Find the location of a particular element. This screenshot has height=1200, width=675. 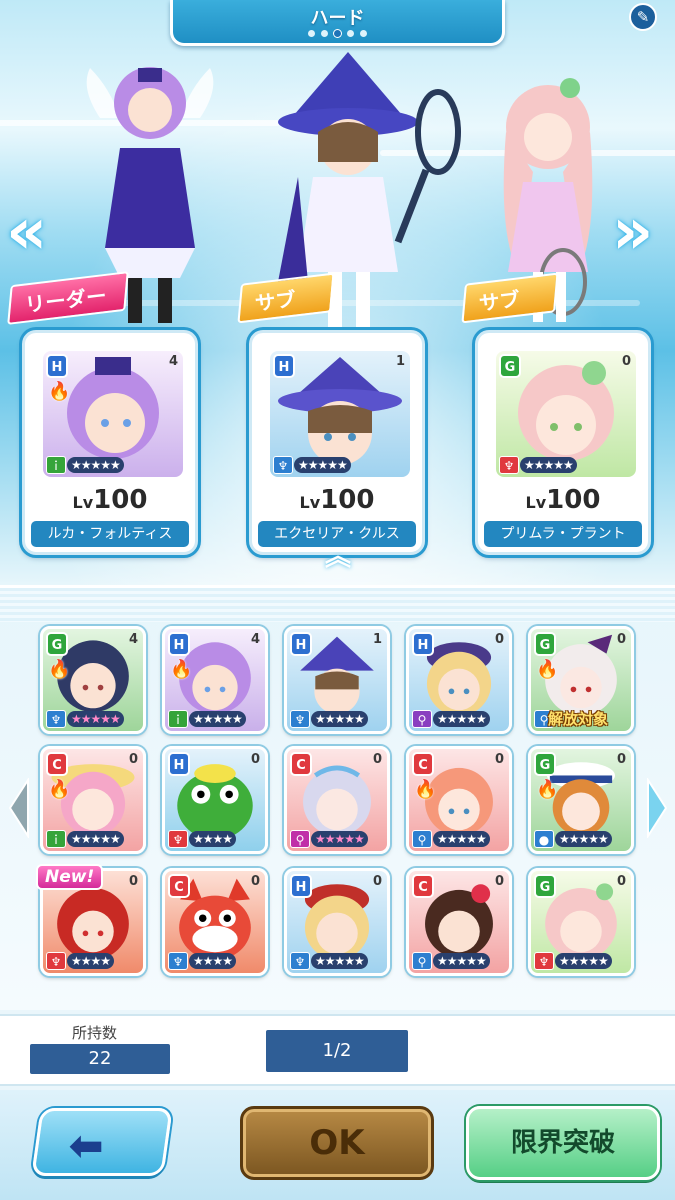

team-slot-sub-2: G 0 ♆ ★★★★★ Lv100 プリムラ・プラント is located at coordinates (563, 442).